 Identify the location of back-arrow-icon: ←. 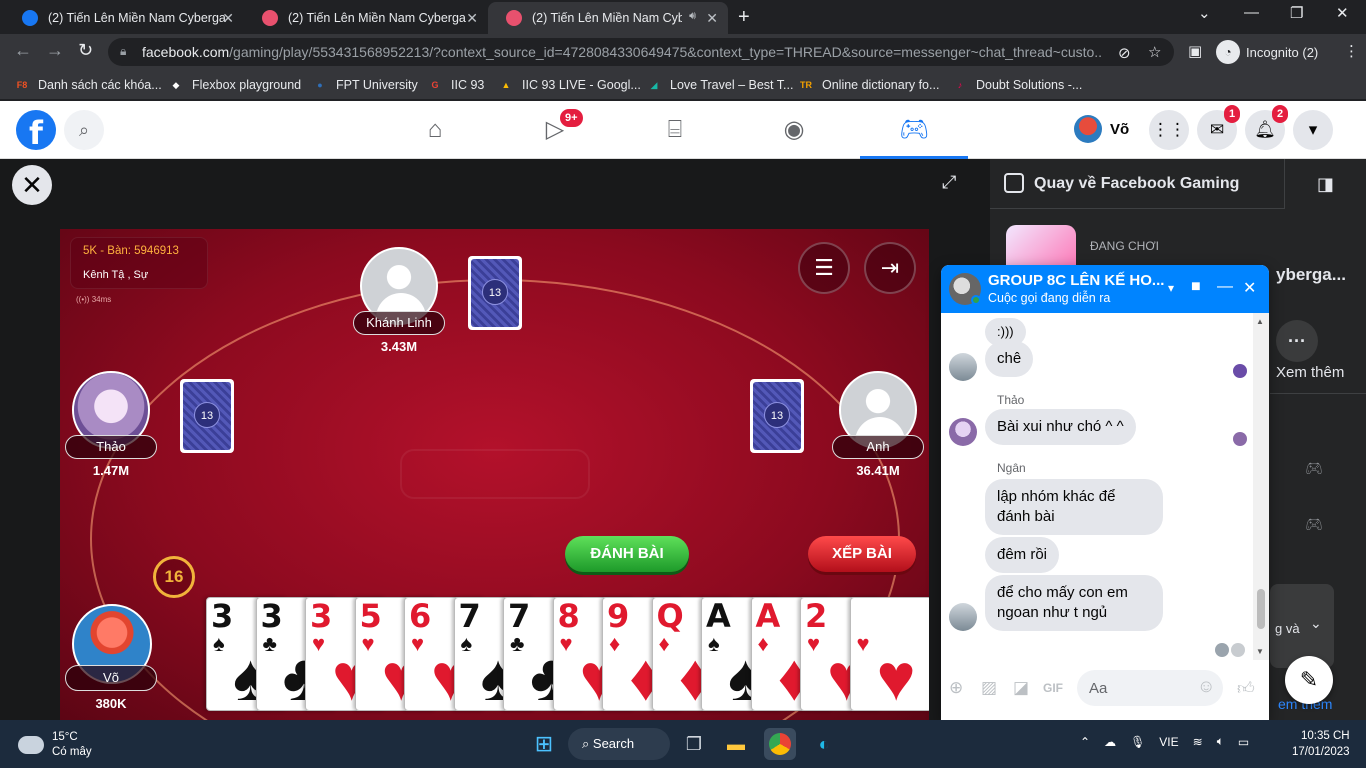
(23, 50).